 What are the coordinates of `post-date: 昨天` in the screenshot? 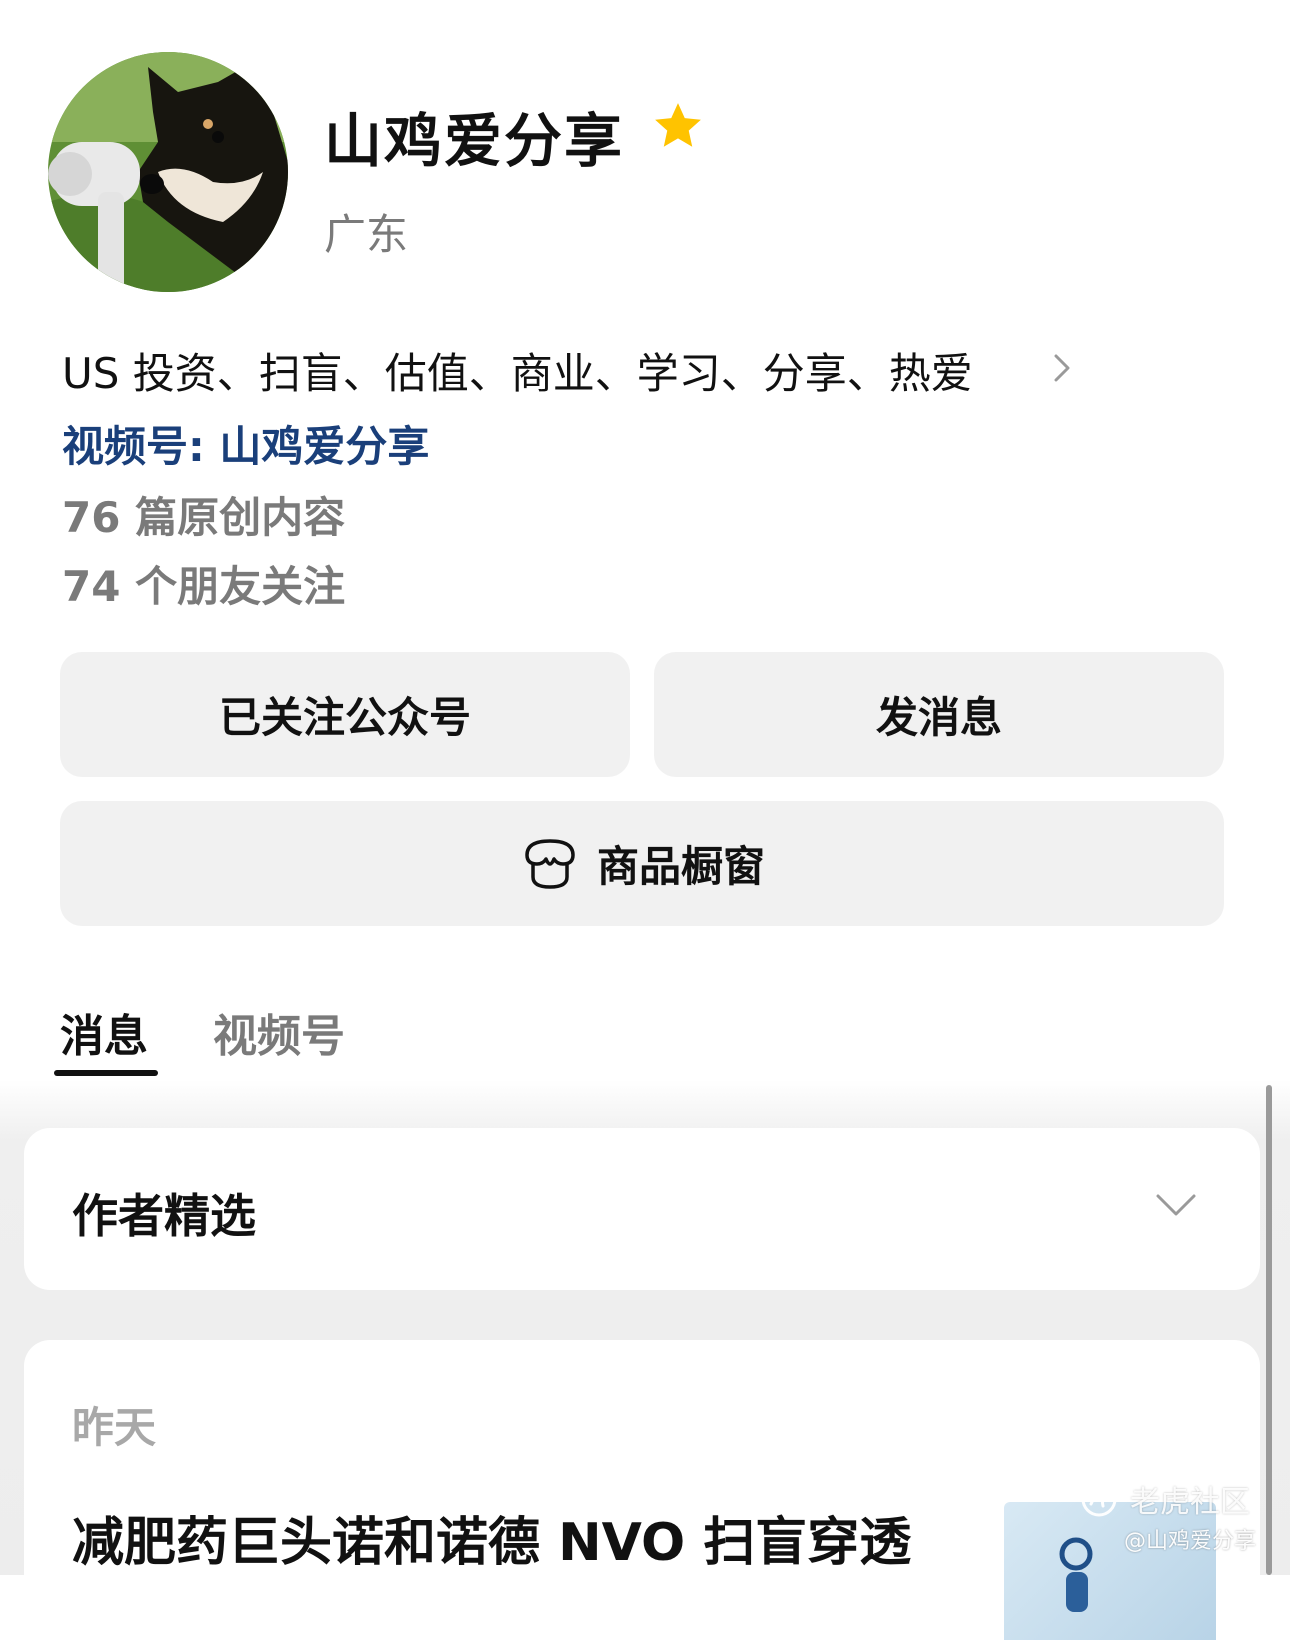 It's located at (114, 1427).